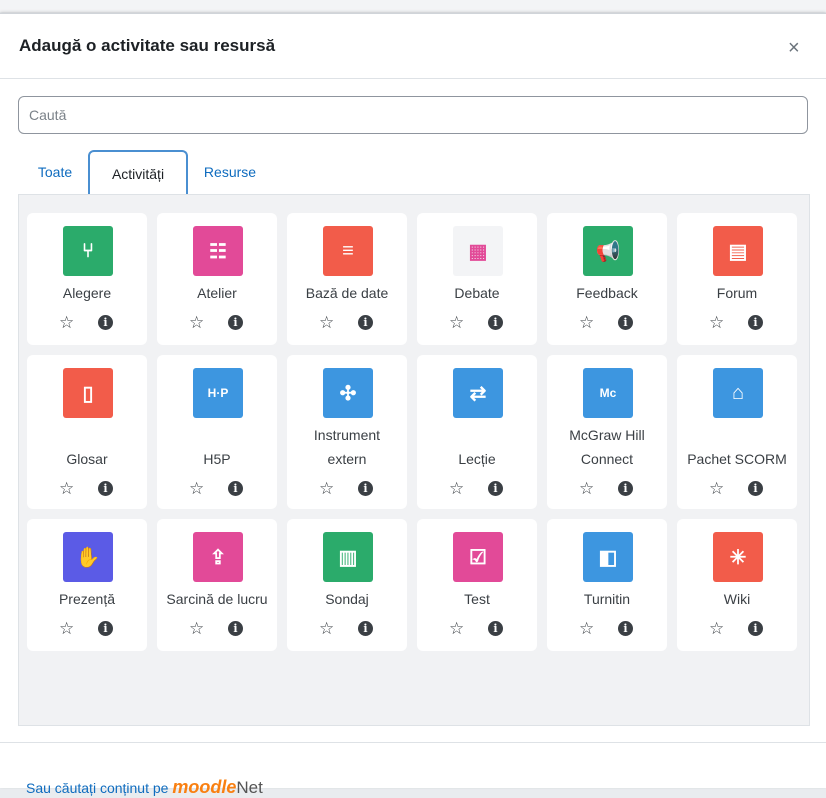  What do you see at coordinates (607, 279) in the screenshot?
I see `activity-card: 📢 Feedback ☆ i` at bounding box center [607, 279].